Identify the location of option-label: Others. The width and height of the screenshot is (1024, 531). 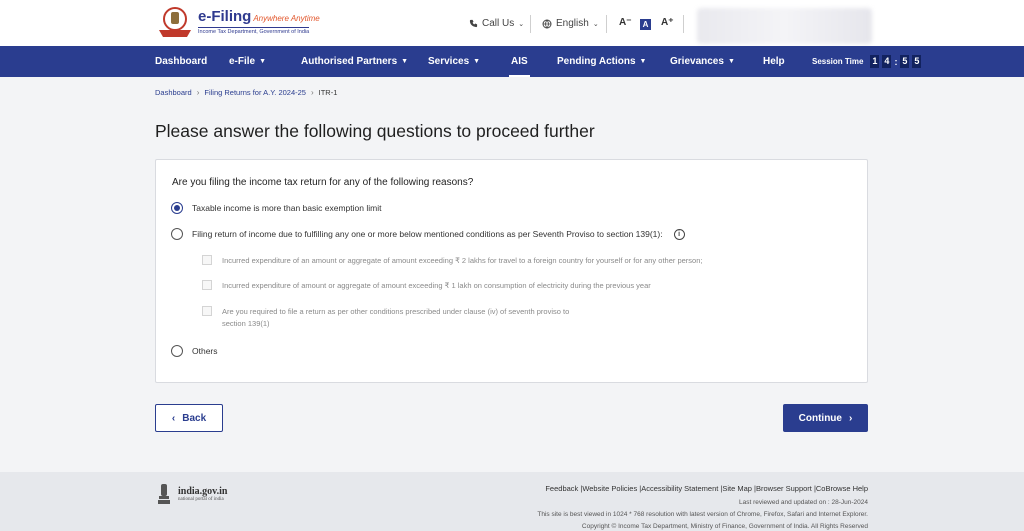
(205, 351).